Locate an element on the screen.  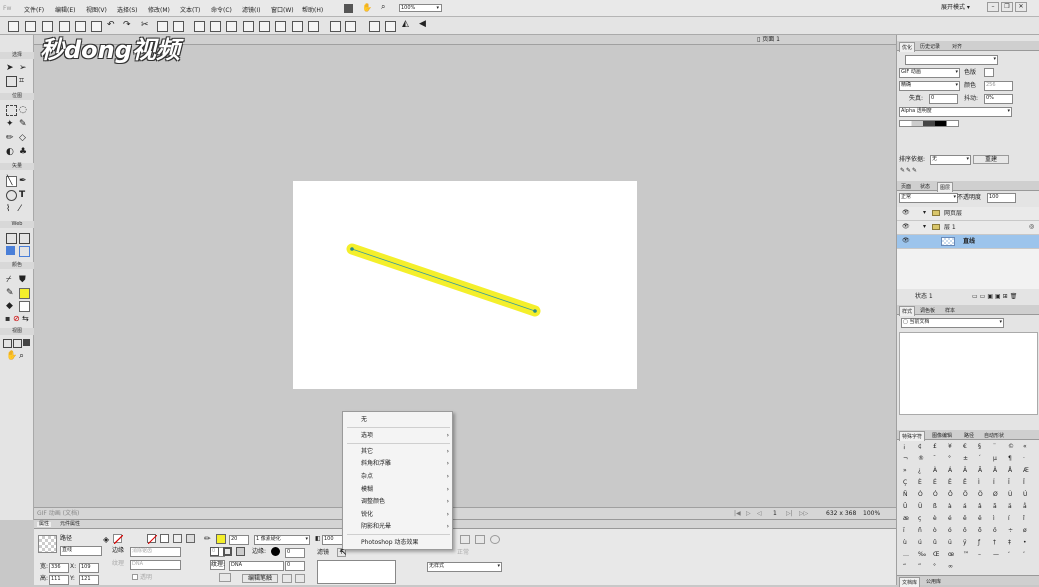
special-char: ¶ is located at coordinates (1010, 458).